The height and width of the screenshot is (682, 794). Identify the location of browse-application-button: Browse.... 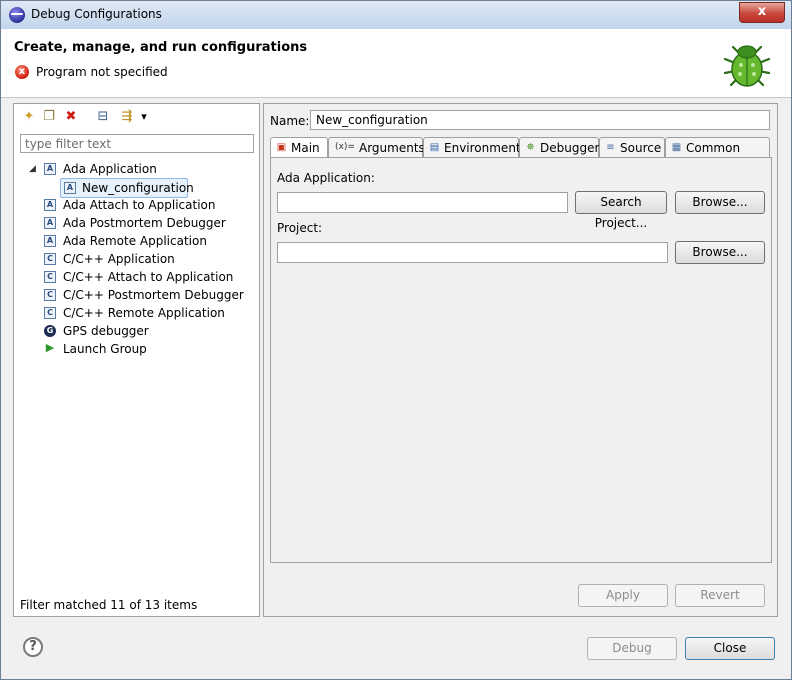
(720, 202).